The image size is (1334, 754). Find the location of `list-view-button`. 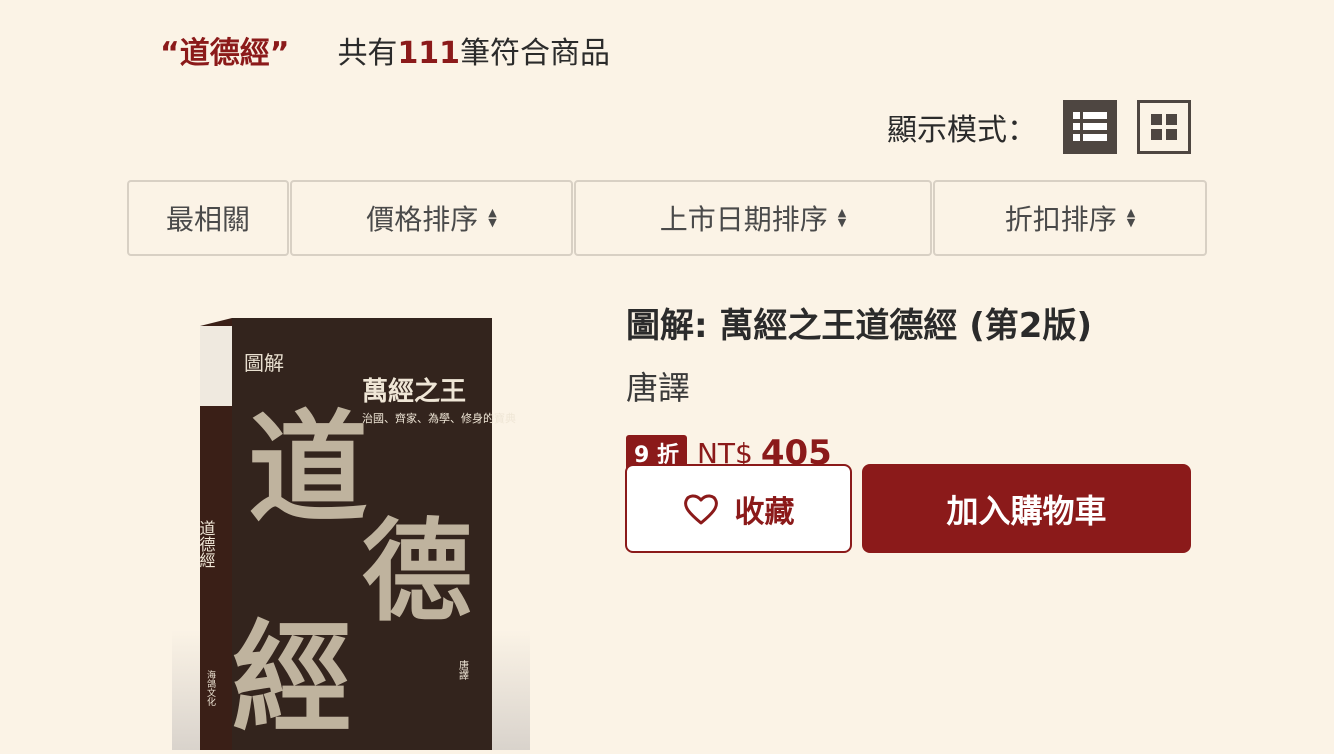

list-view-button is located at coordinates (1090, 127).